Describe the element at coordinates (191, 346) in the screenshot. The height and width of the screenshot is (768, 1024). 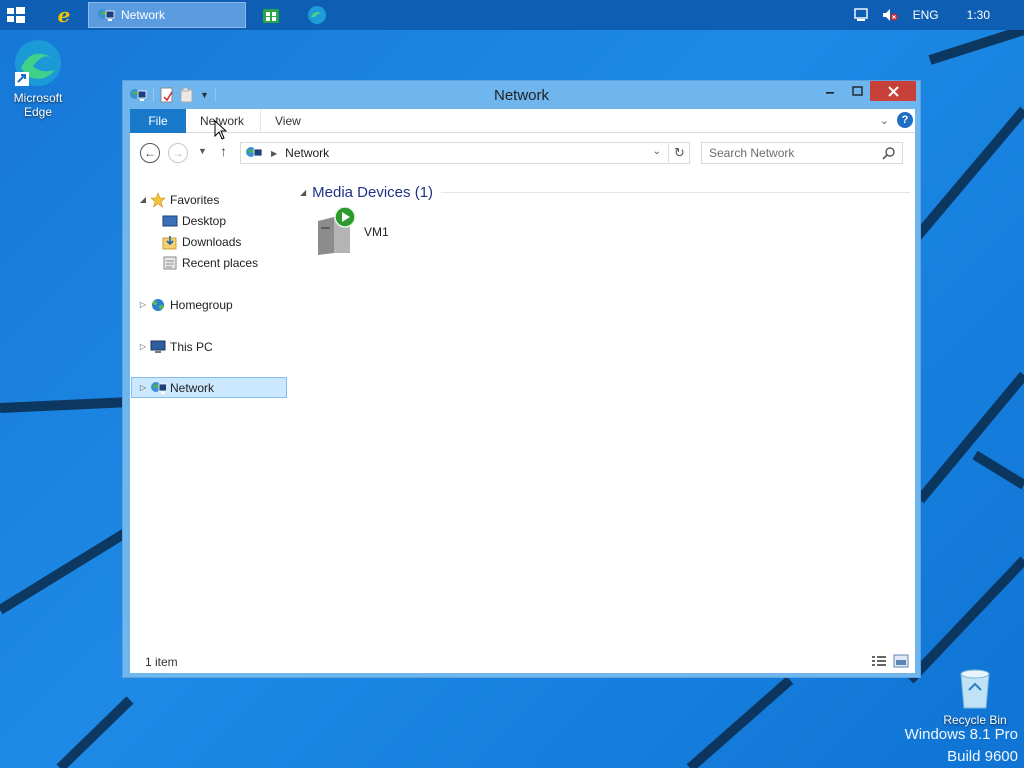
I see `nav-this-pc-label: This PC` at that location.